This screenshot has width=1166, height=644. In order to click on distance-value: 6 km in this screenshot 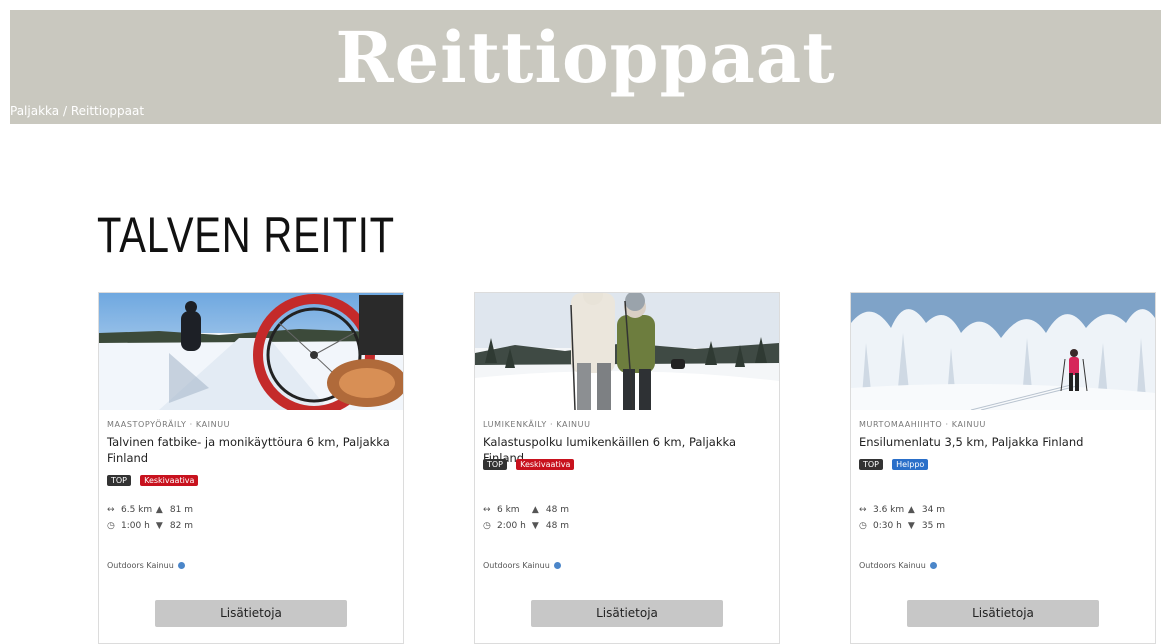, I will do `click(508, 510)`.